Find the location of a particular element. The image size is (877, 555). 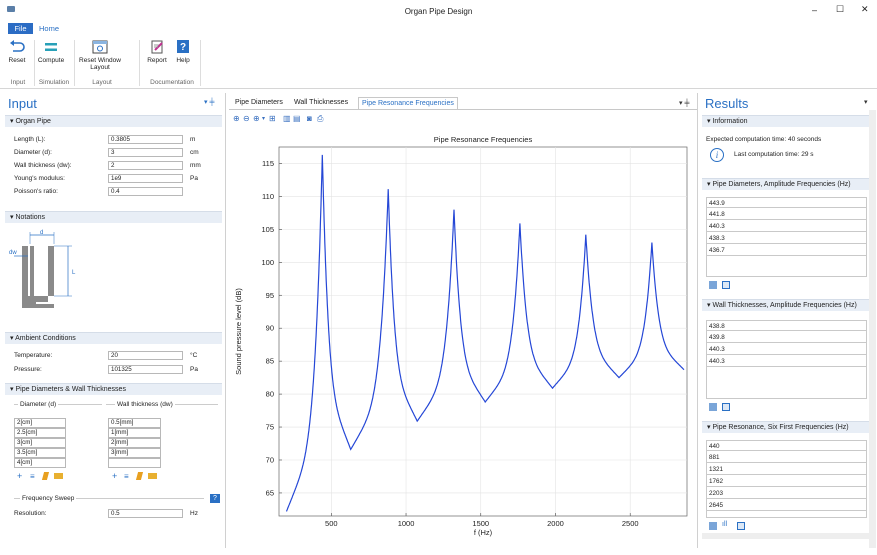

print-icon: ⎙ is located at coordinates (321, 119).